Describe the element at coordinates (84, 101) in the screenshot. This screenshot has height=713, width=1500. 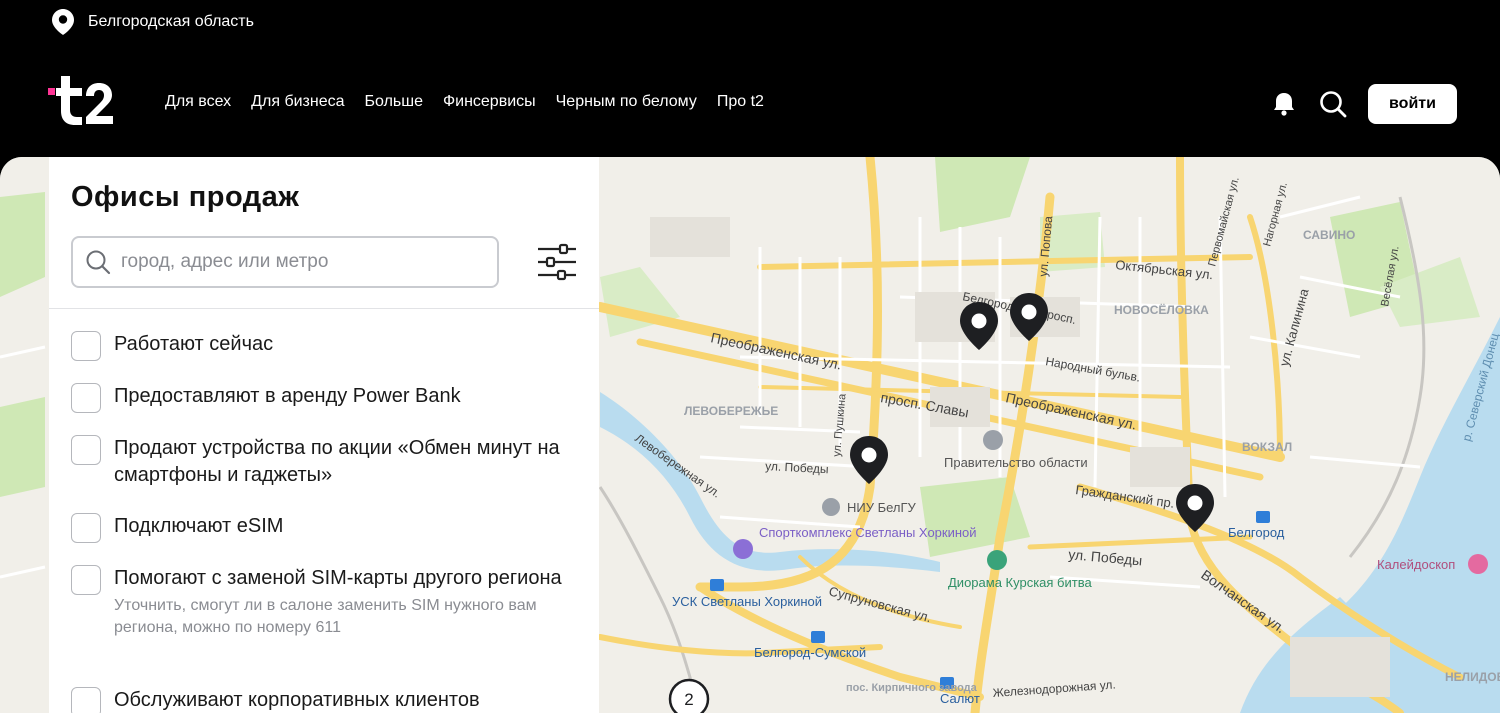
I see `t2-logo` at that location.